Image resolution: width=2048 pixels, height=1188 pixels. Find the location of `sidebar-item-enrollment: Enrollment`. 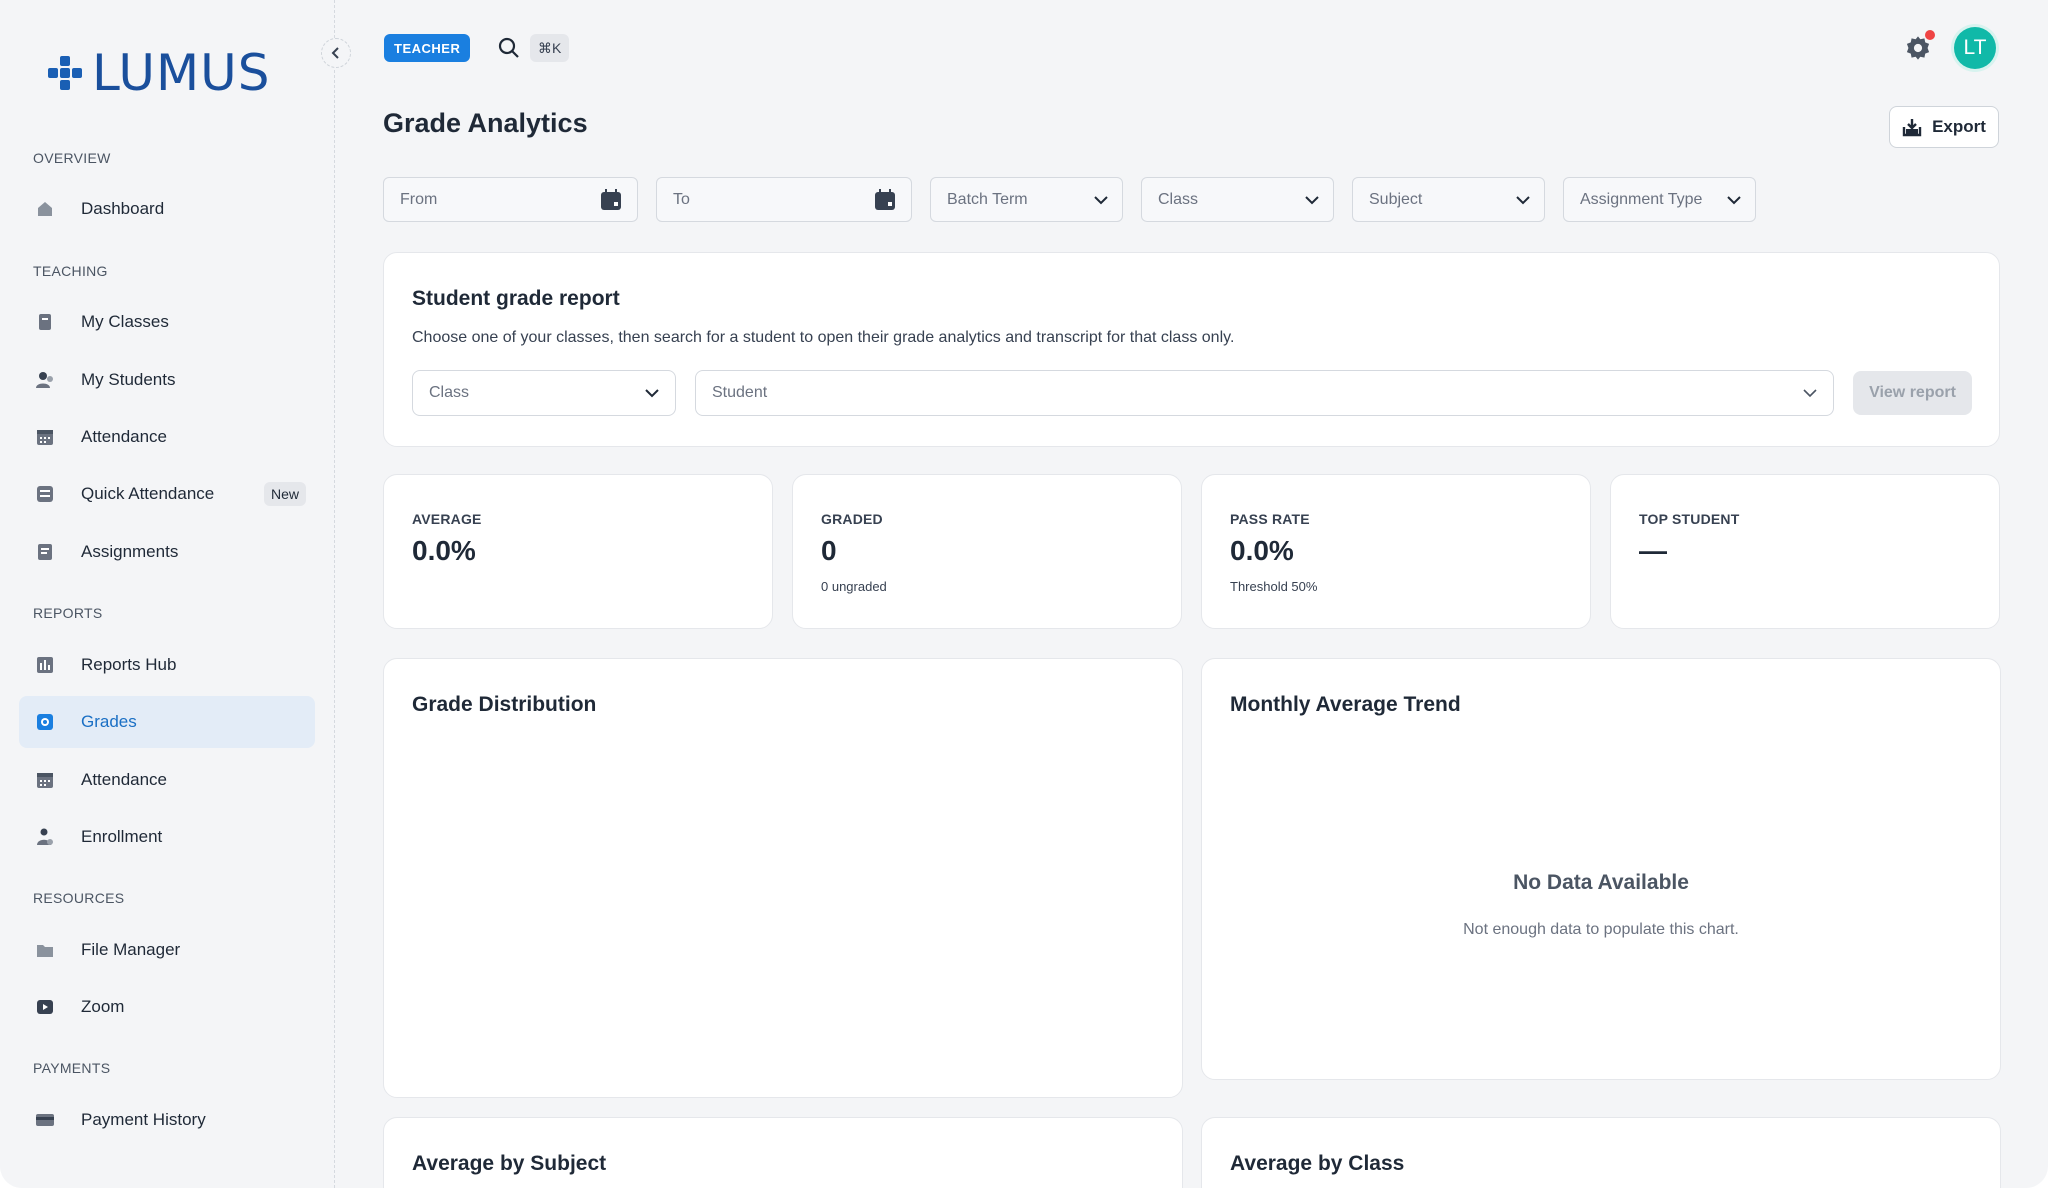

sidebar-item-enrollment: Enrollment is located at coordinates (167, 837).